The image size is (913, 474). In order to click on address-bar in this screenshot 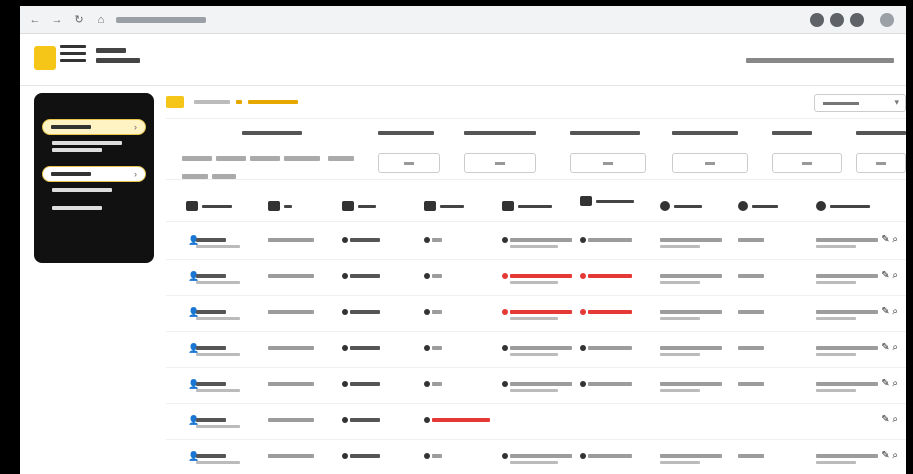, I will do `click(466, 20)`.